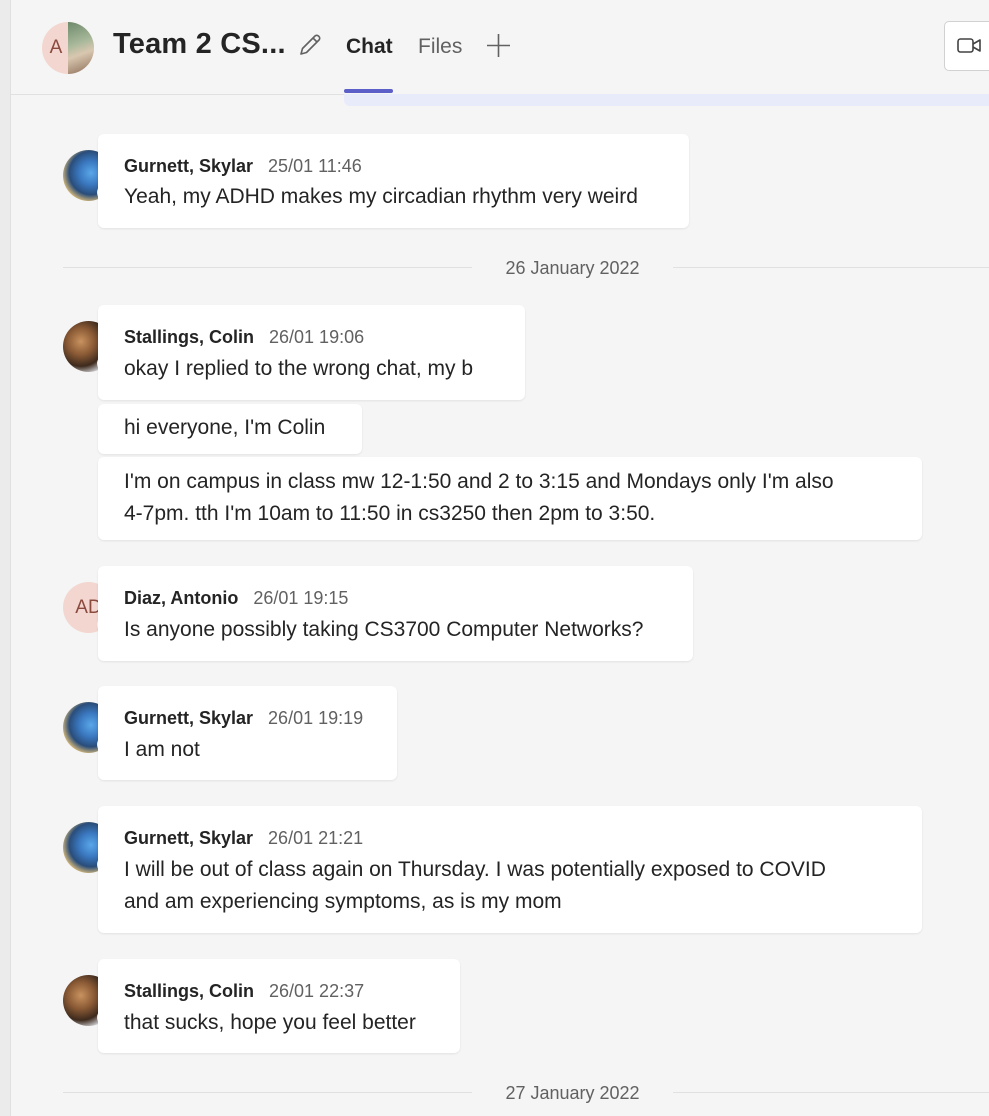 This screenshot has width=989, height=1116. I want to click on message-meta: Stallings, Colin 26/01 22:37, so click(244, 991).